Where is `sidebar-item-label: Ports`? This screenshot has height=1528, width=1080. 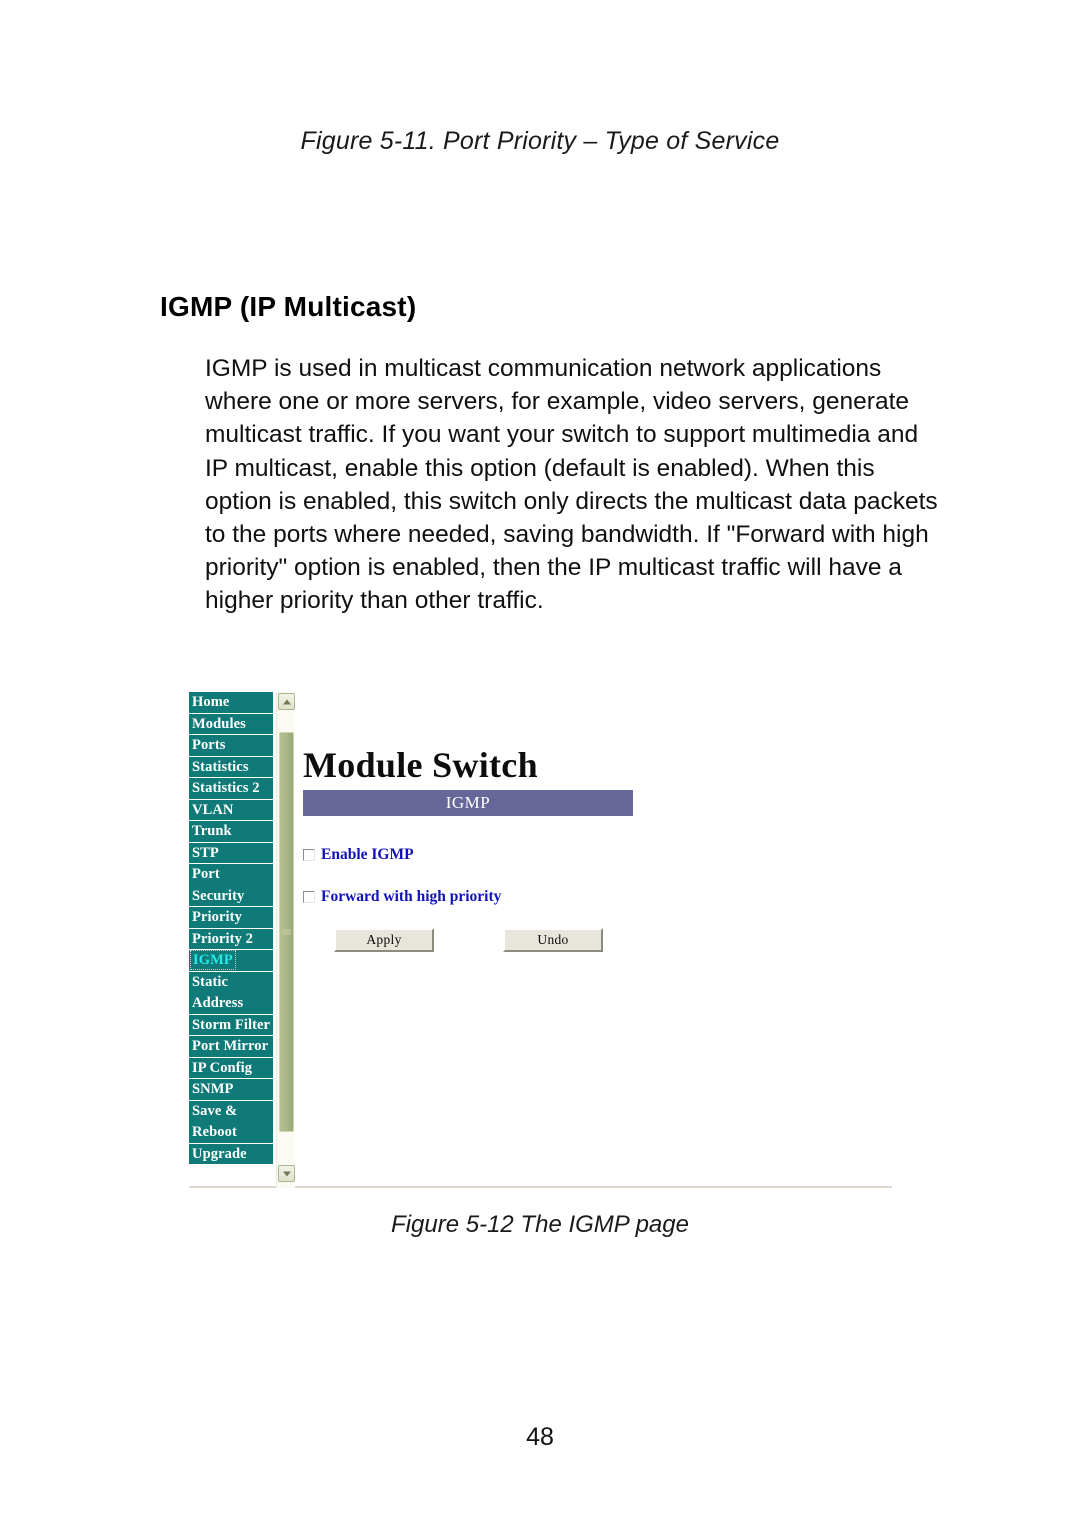 sidebar-item-label: Ports is located at coordinates (209, 745).